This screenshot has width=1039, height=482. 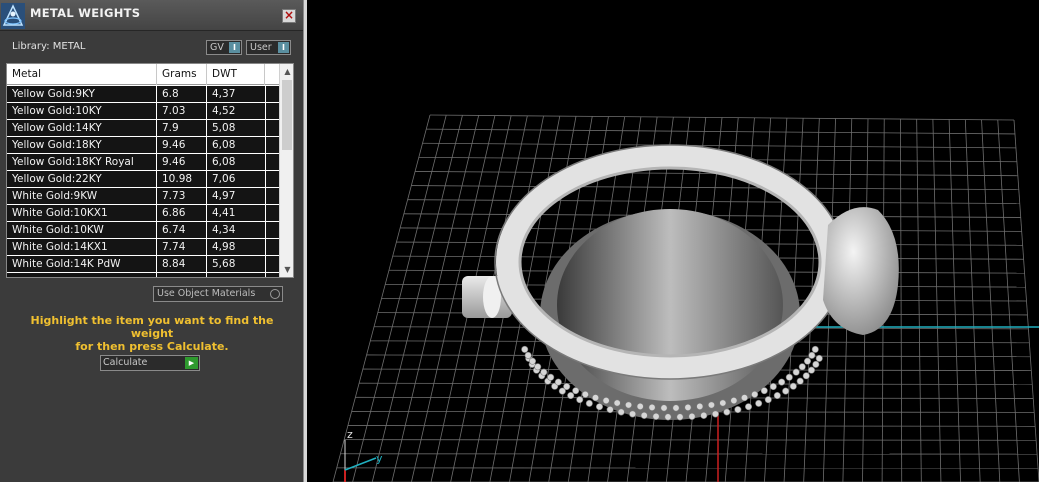 I want to click on grams-cell: 6.86, so click(x=181, y=213).